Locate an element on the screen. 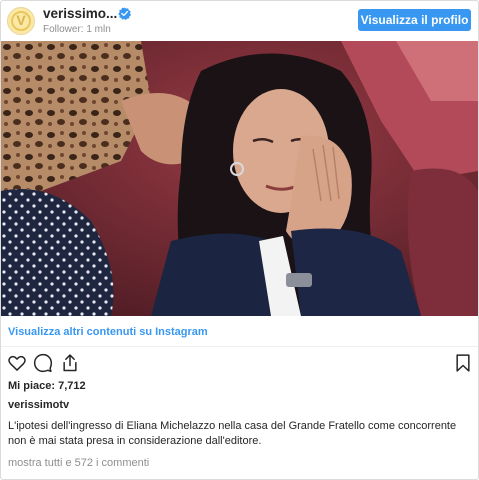 The height and width of the screenshot is (480, 479). share-icon is located at coordinates (70, 363).